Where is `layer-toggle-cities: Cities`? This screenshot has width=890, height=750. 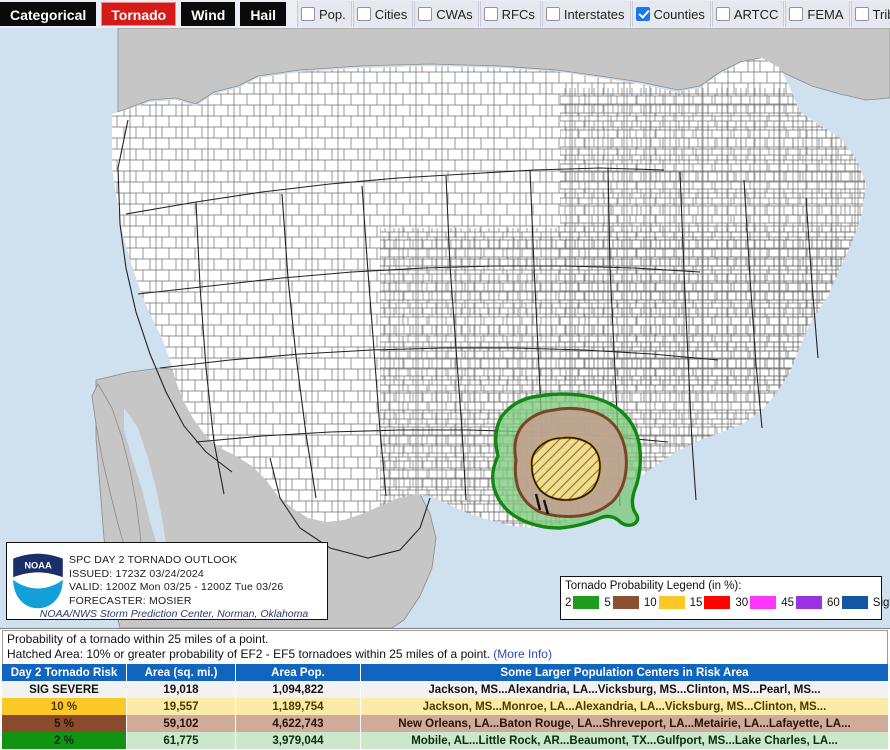 layer-toggle-cities: Cities is located at coordinates (383, 14).